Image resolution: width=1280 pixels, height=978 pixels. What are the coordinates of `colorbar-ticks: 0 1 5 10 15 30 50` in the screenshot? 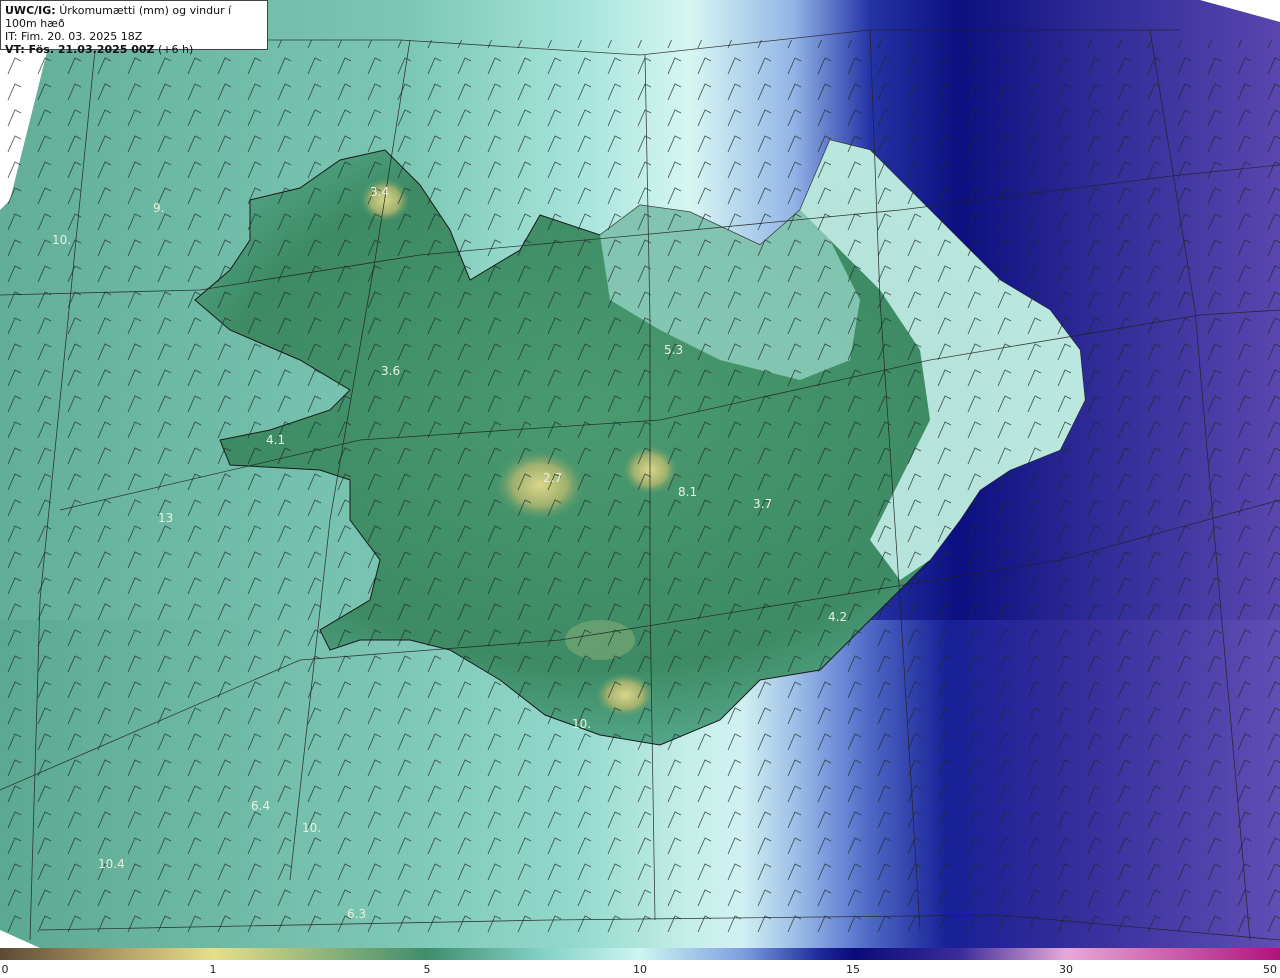 It's located at (640, 969).